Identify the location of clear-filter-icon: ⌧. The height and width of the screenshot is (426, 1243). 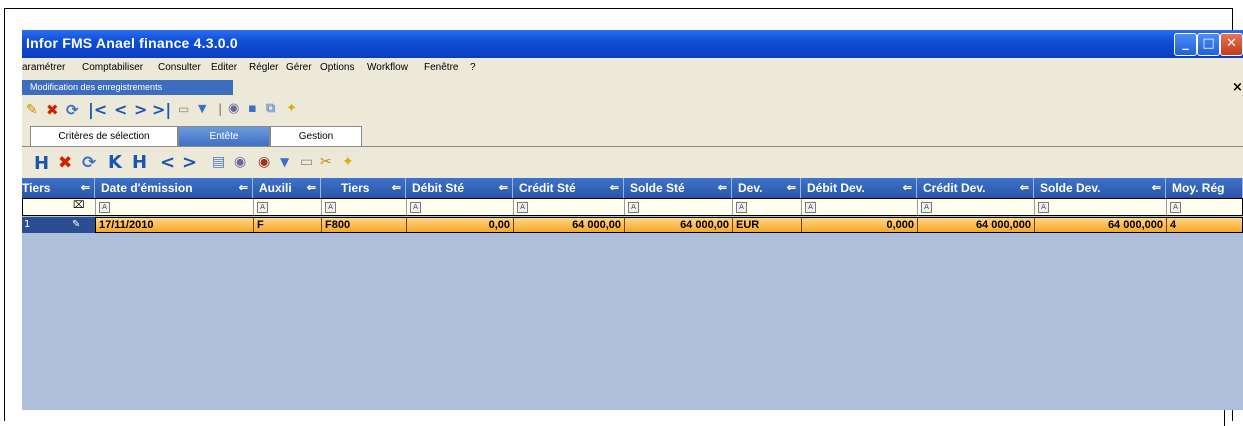
(79, 205).